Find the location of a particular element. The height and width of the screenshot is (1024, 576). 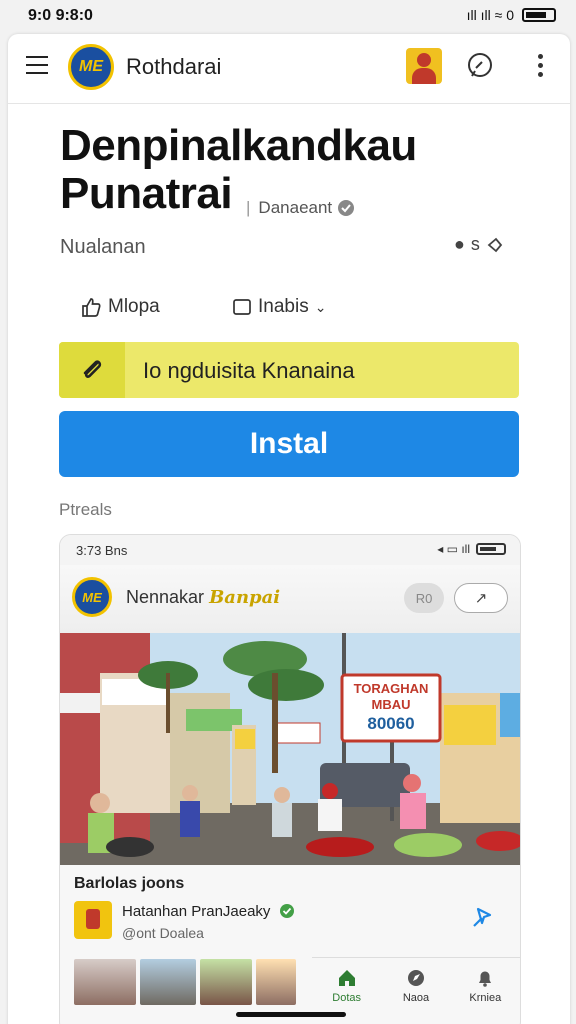

section-label: Ptreals is located at coordinates (85, 509).